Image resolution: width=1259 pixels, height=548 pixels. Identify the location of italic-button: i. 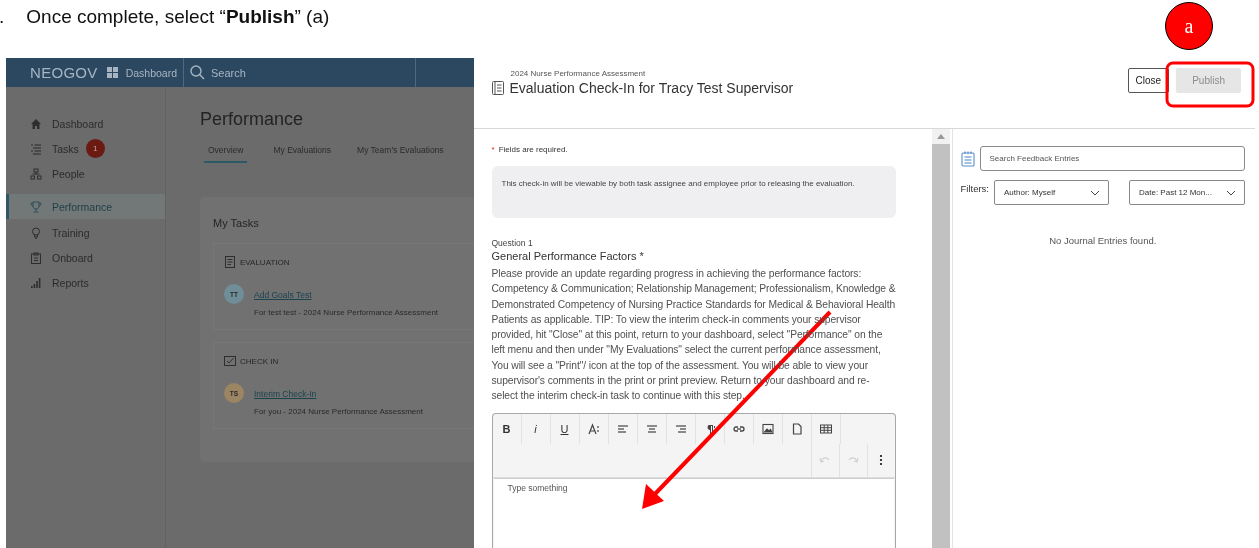
(536, 428).